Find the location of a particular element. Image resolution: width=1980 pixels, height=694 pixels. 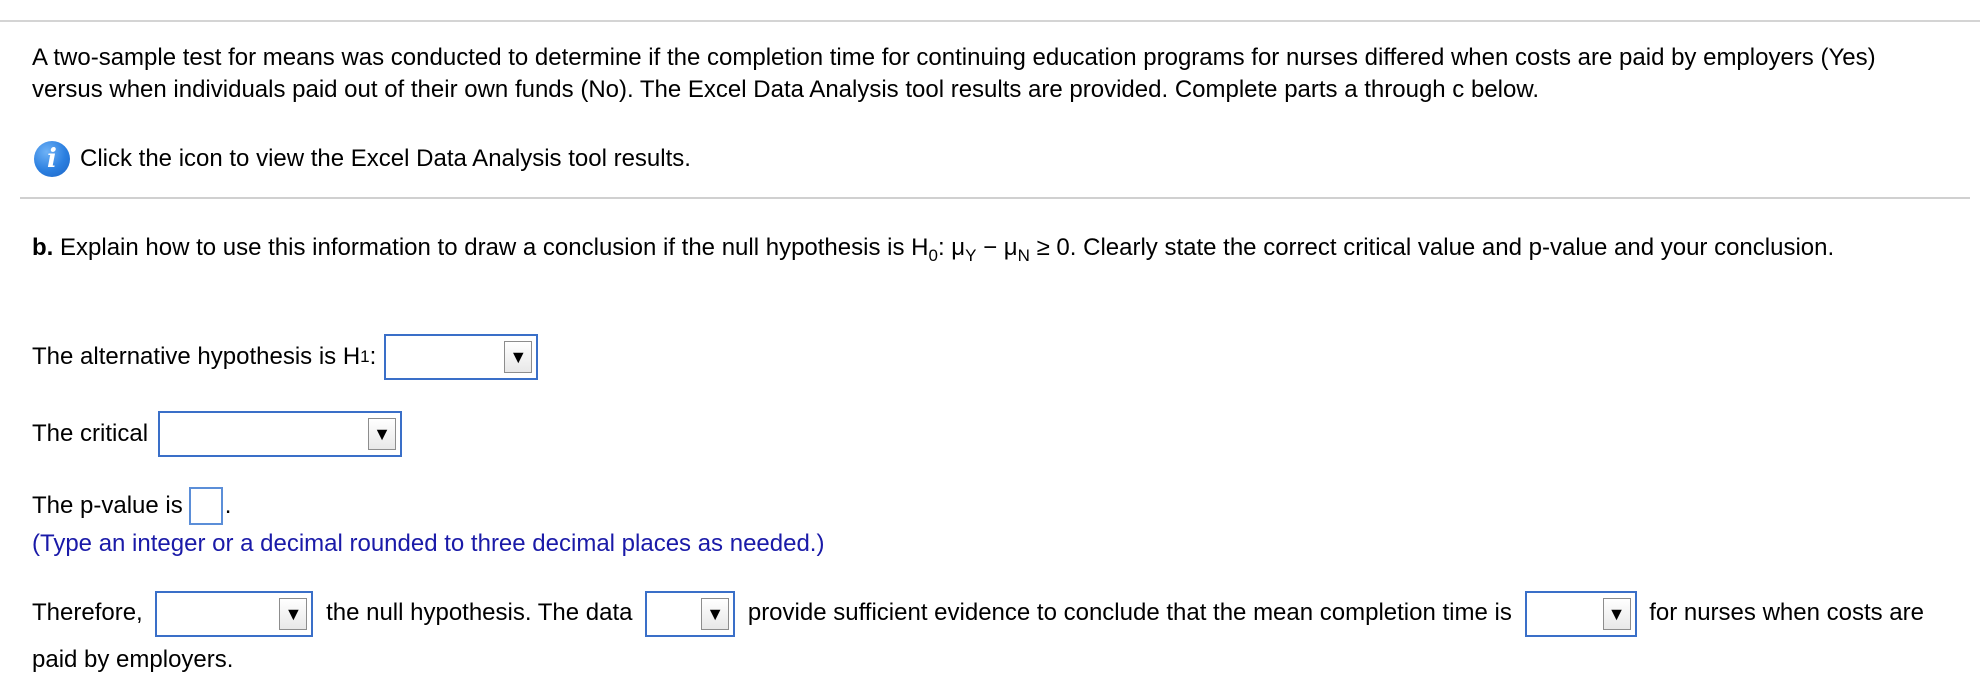

alt-hypothesis-row: The alternative hypothesis is H1: ▼ is located at coordinates (285, 357).